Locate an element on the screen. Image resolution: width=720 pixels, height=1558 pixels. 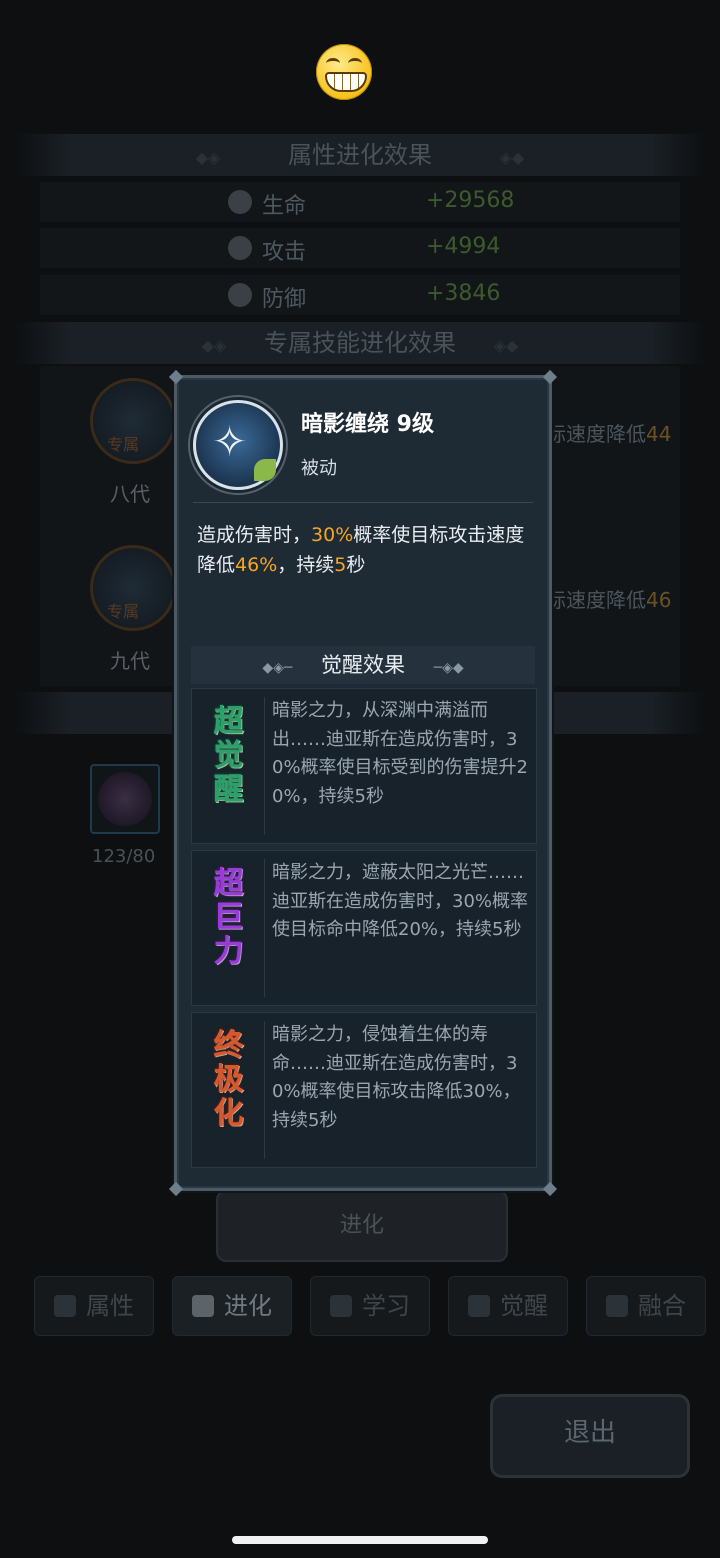
skill-section-title-banner: ◆◈ 专属技能进化效果 ◈◆ is located at coordinates (360, 343).